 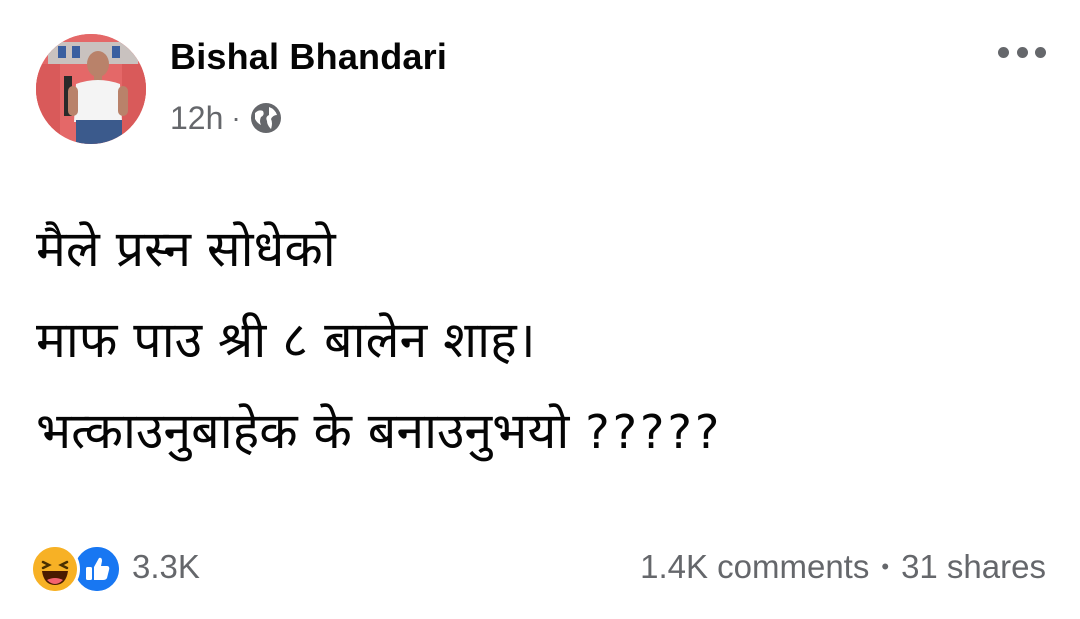 I want to click on post-footer: 3.3K 1.4K comments • 31 shares, so click(x=538, y=567).